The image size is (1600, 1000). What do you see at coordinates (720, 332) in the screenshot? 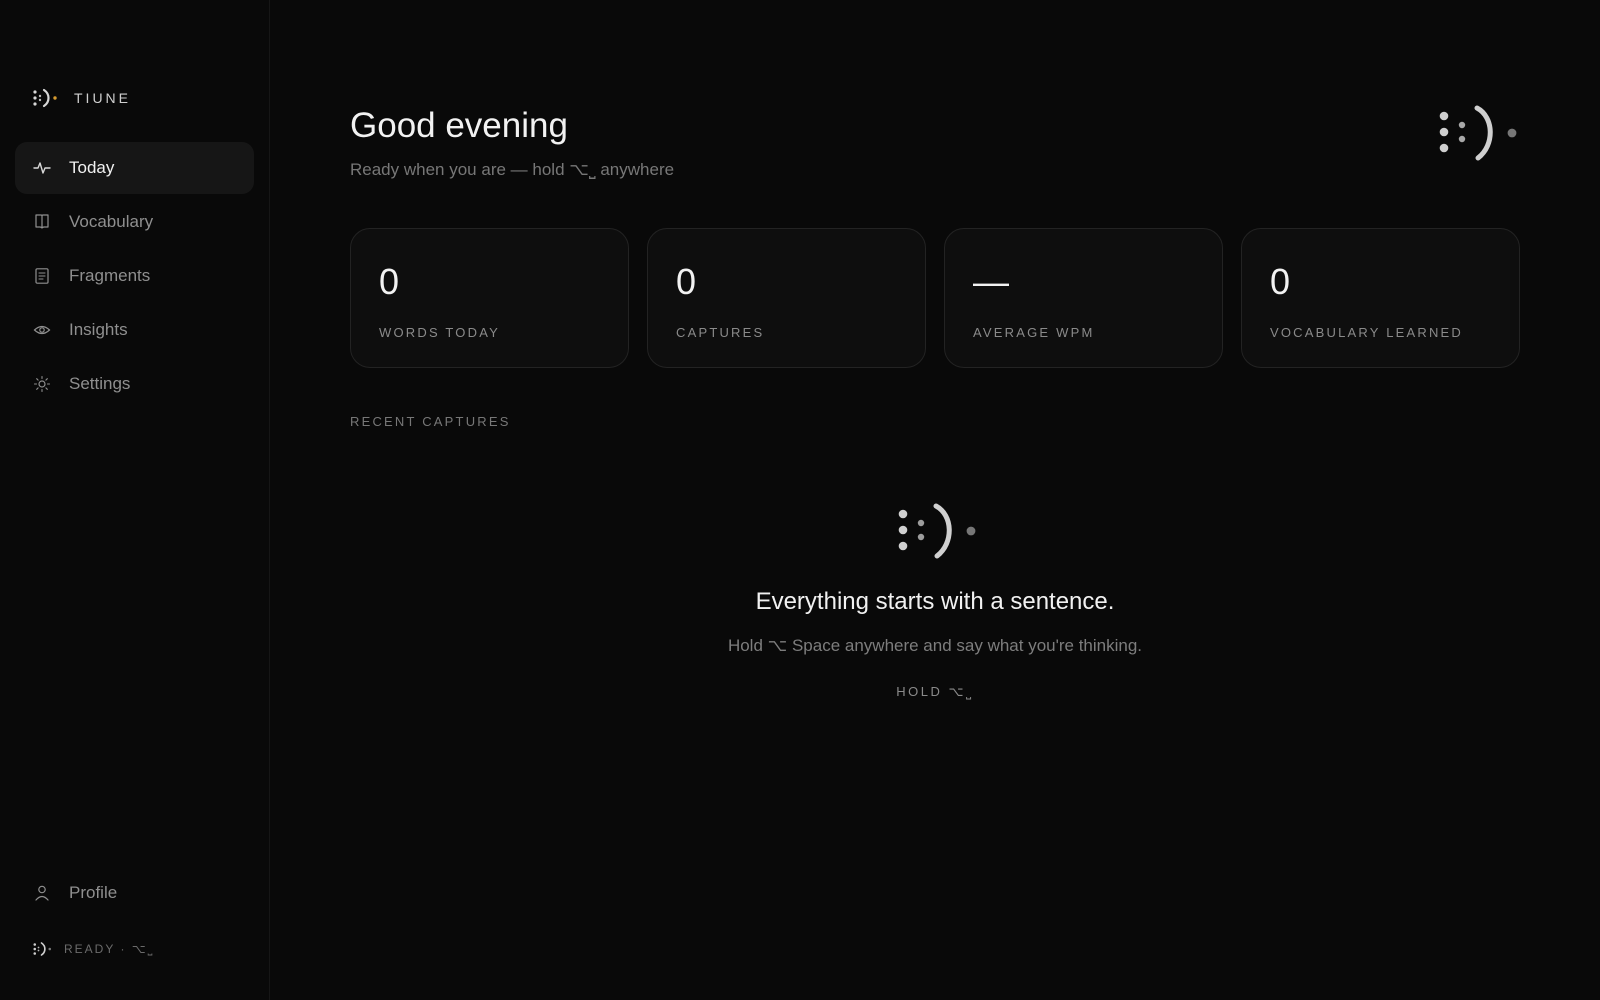
I see `stat-label: CAPTURES` at bounding box center [720, 332].